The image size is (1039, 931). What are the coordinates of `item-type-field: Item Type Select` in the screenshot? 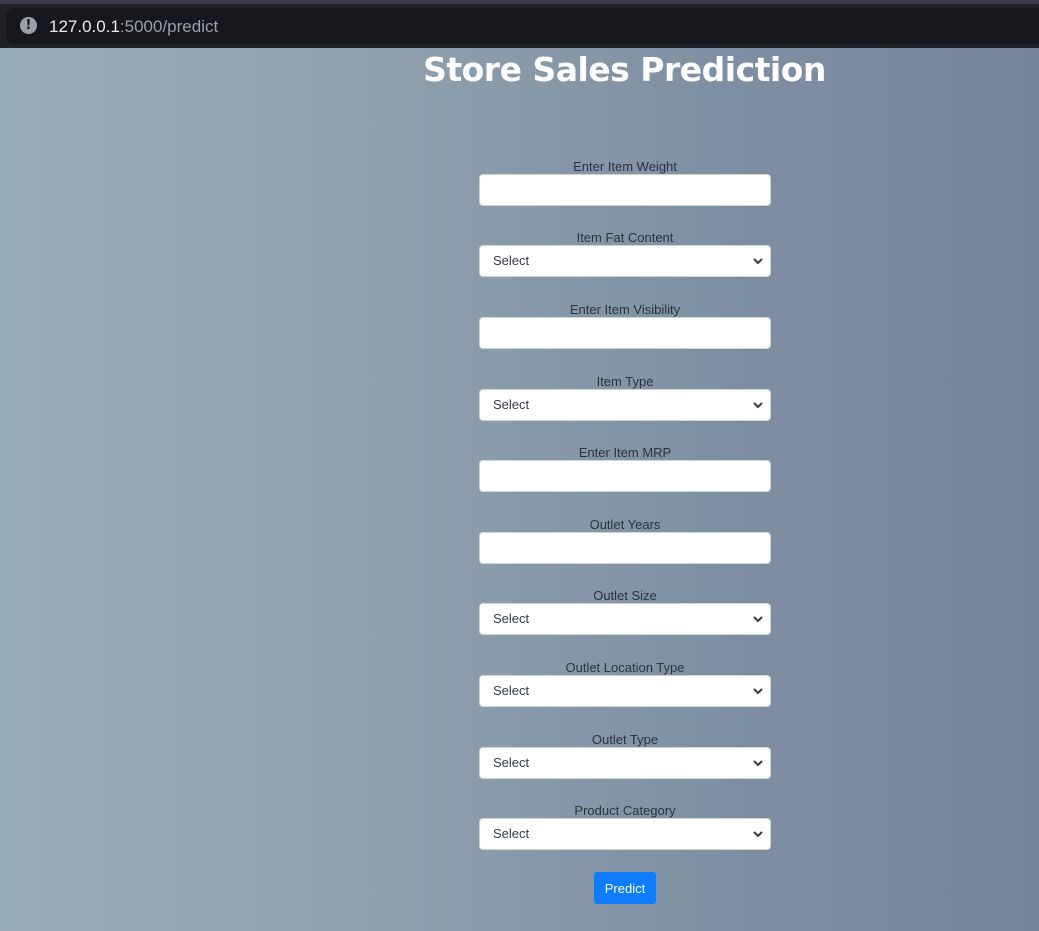 It's located at (625, 397).